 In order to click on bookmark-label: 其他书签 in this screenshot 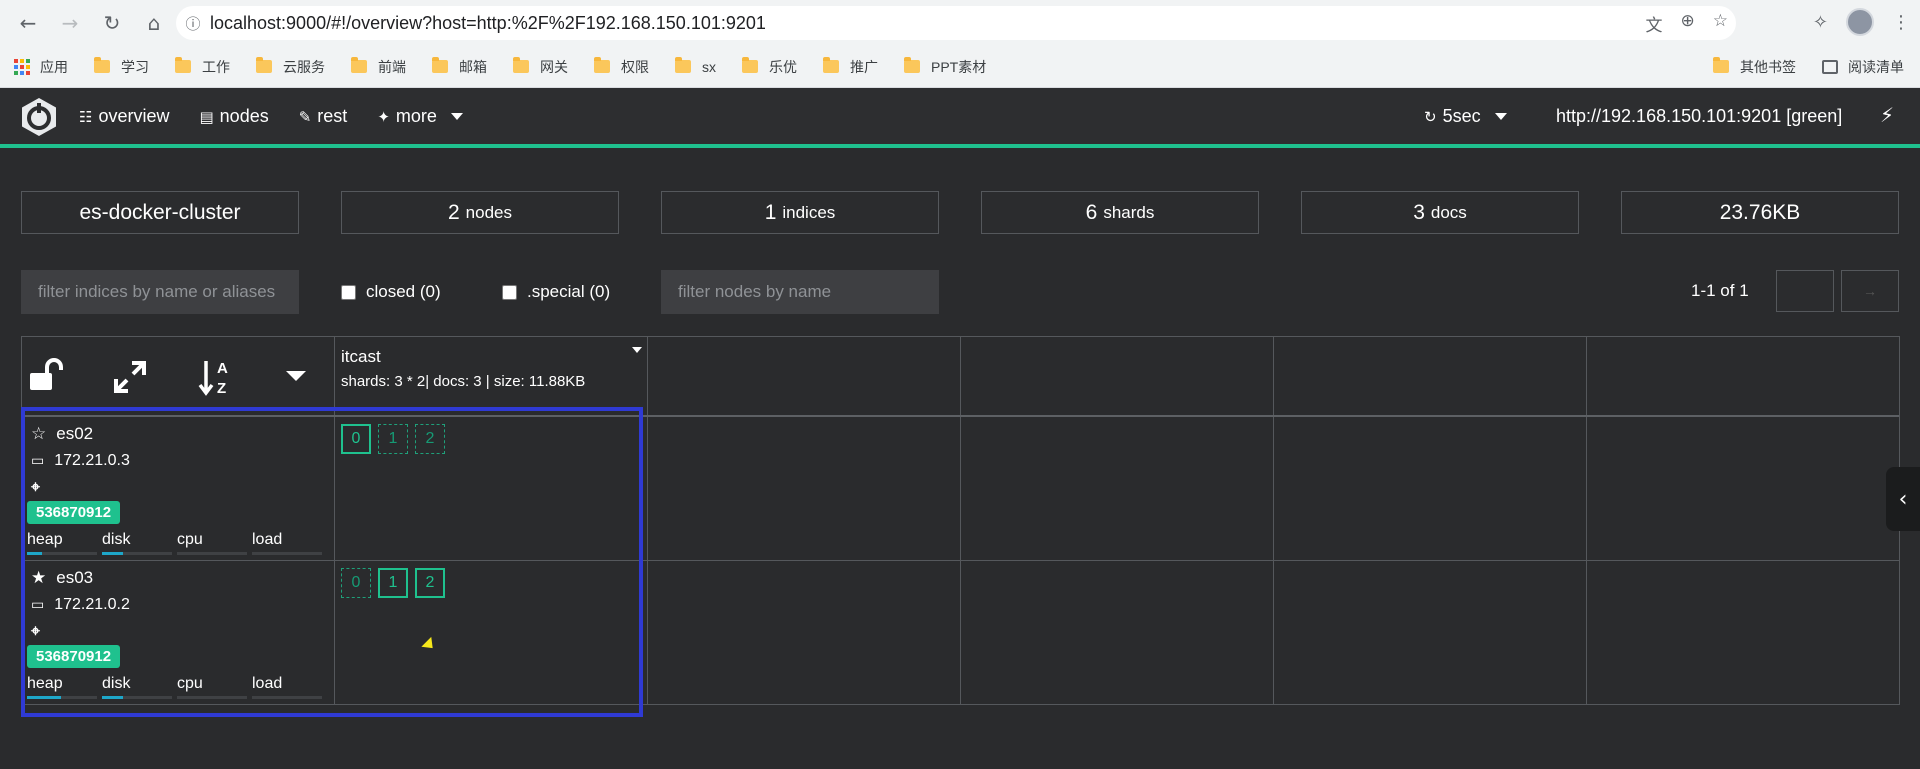, I will do `click(1768, 66)`.